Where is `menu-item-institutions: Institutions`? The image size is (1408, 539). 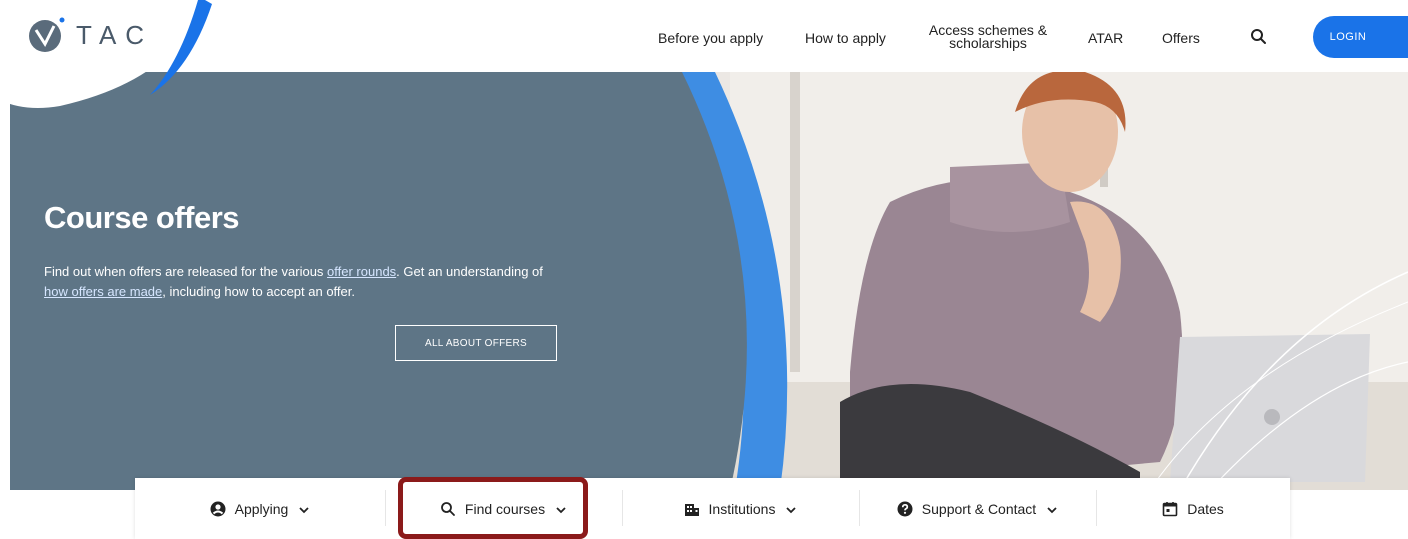 menu-item-institutions: Institutions is located at coordinates (740, 508).